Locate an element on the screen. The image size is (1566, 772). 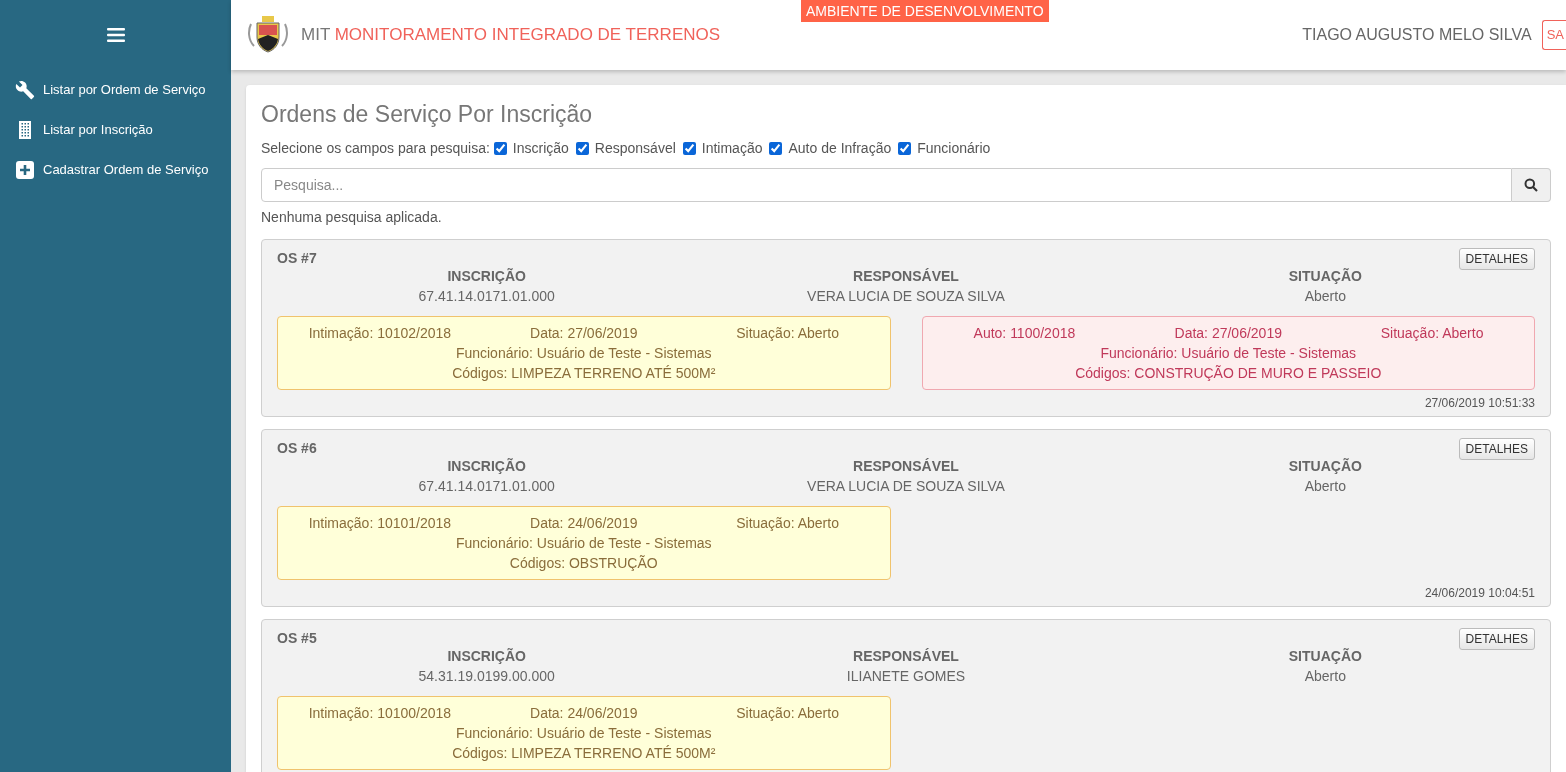
sidebar-item: Cadastrar Ordem de Serviço is located at coordinates (115, 170).